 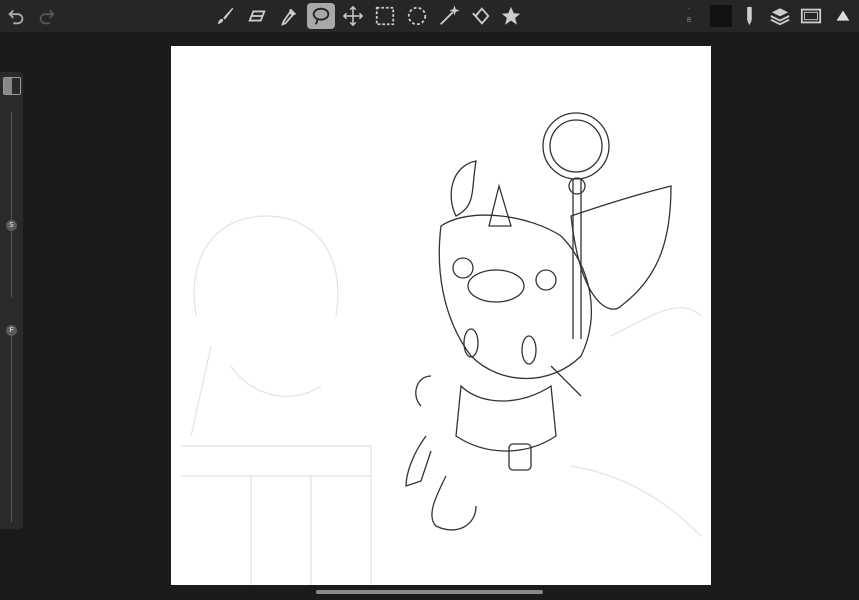 I want to click on layers-button, so click(x=780, y=16).